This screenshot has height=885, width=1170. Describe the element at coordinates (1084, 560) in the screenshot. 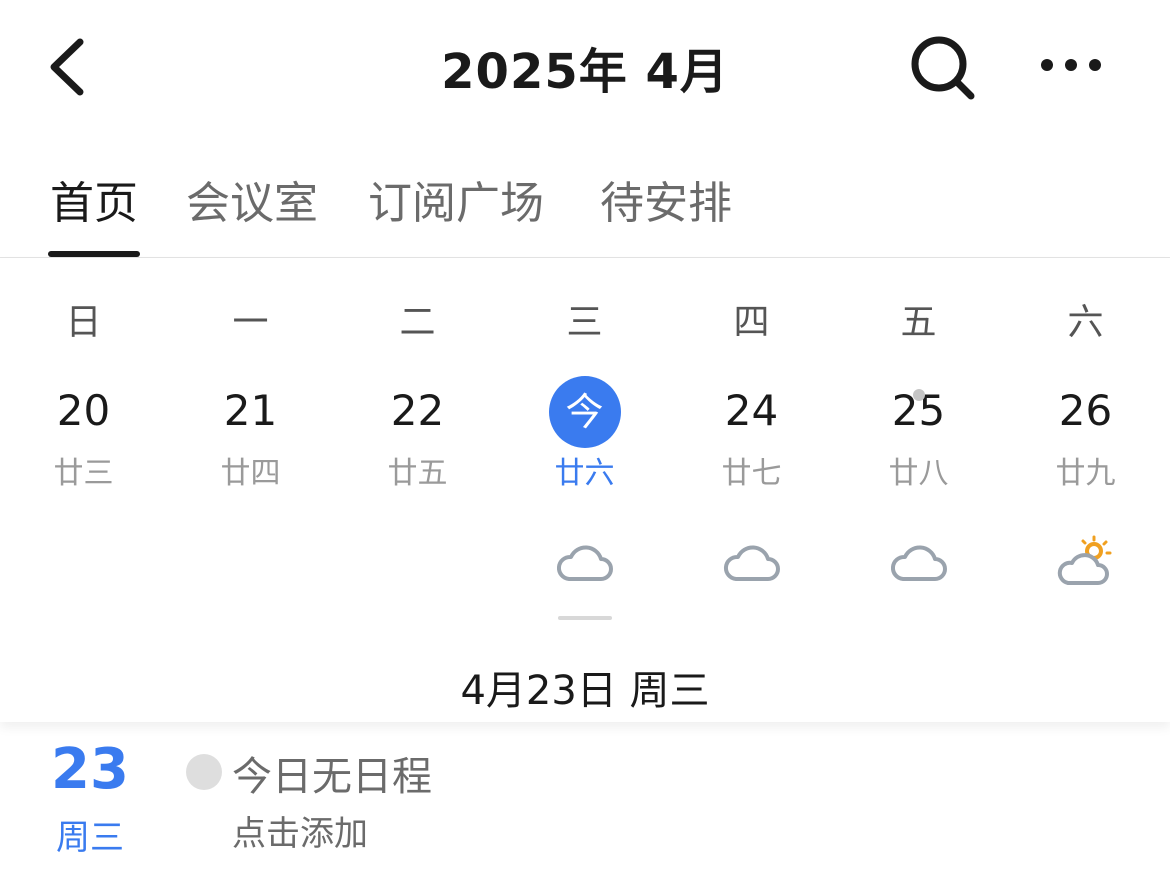

I see `partly-sunny-icon` at that location.